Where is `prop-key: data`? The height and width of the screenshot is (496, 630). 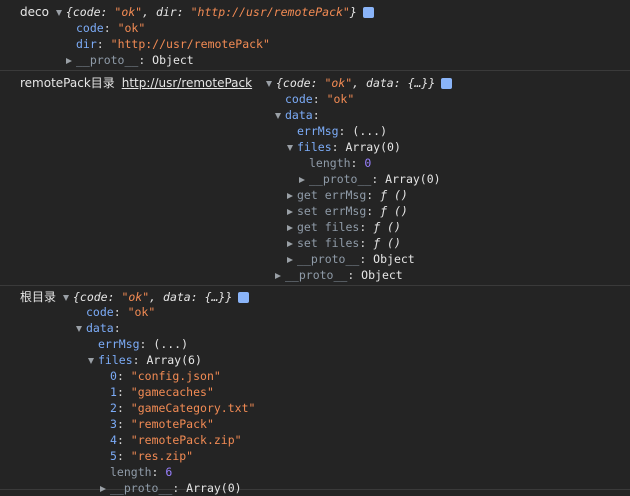
prop-key: data is located at coordinates (100, 328).